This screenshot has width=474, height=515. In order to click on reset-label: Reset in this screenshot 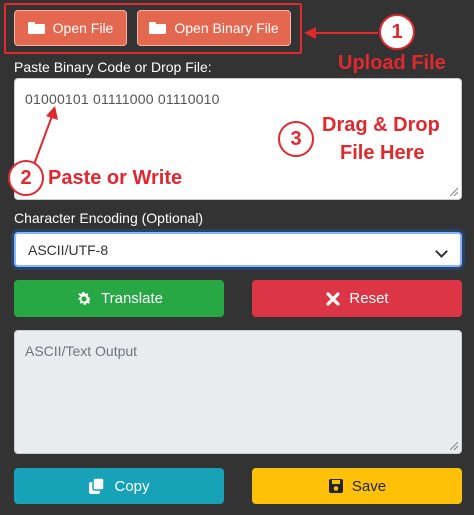, I will do `click(369, 298)`.